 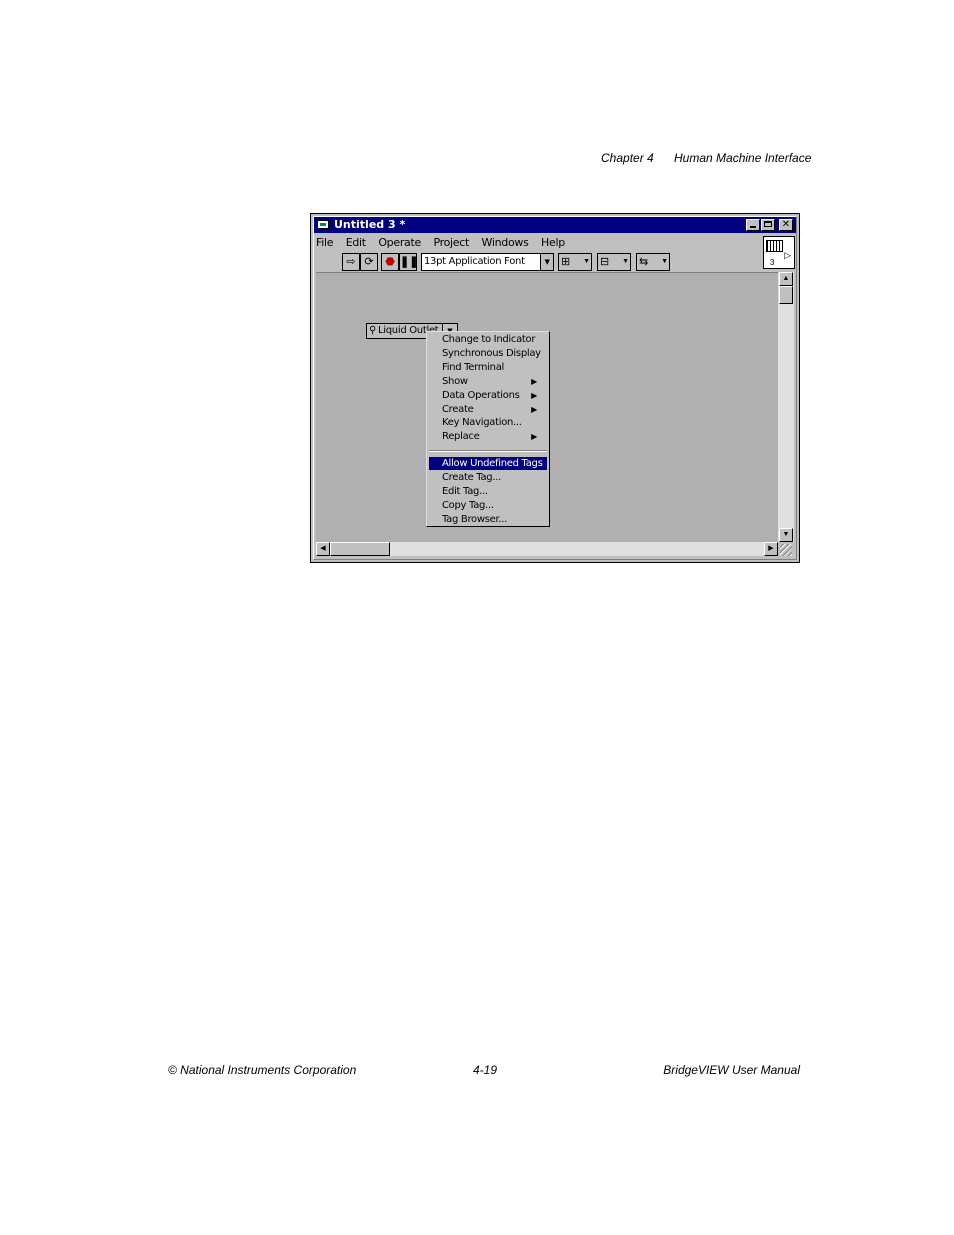 What do you see at coordinates (786, 295) in the screenshot?
I see `vertical-scroll-thumb` at bounding box center [786, 295].